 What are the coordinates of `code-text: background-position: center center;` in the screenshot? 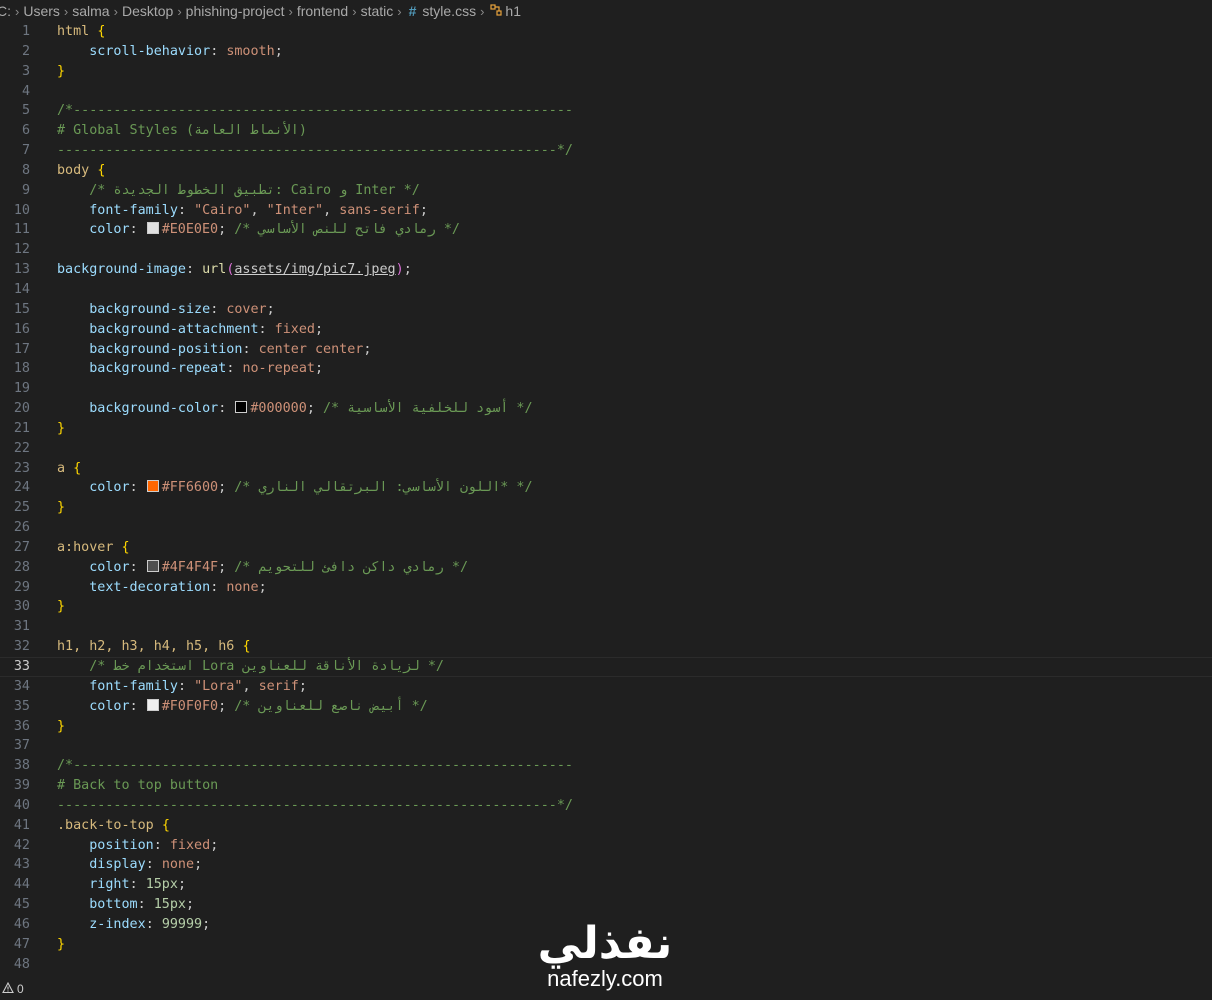 It's located at (214, 350).